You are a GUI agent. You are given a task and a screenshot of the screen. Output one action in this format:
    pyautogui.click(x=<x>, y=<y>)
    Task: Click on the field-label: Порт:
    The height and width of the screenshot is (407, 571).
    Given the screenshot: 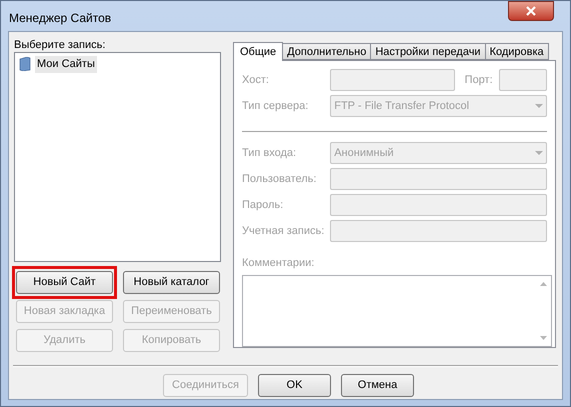 What is the action you would take?
    pyautogui.click(x=479, y=80)
    